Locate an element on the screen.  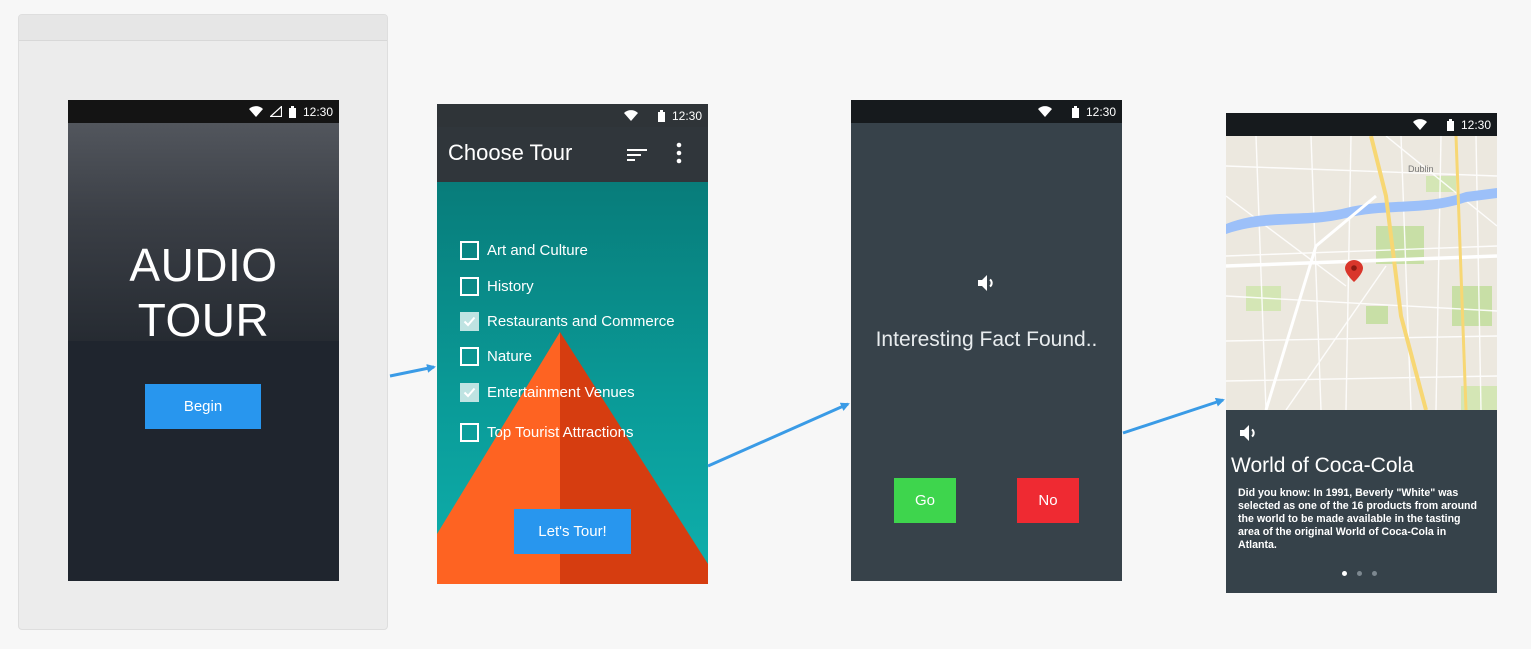
begin-button: Begin is located at coordinates (203, 406).